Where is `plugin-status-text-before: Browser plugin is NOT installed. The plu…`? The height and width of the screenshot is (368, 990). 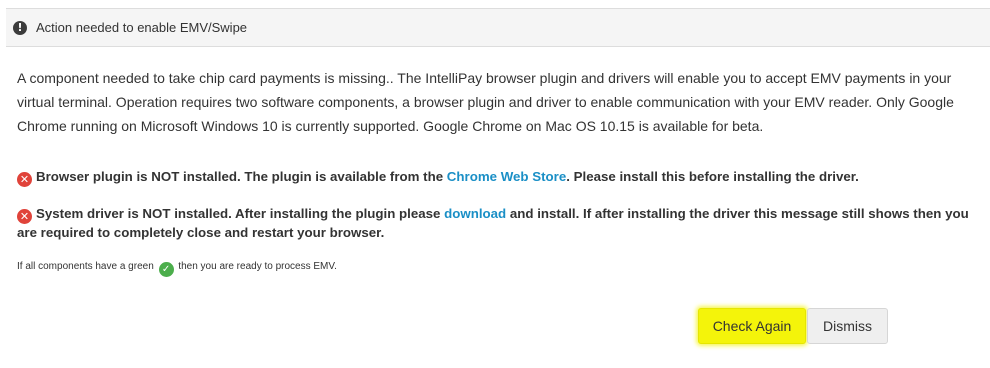 plugin-status-text-before: Browser plugin is NOT installed. The plu… is located at coordinates (241, 176).